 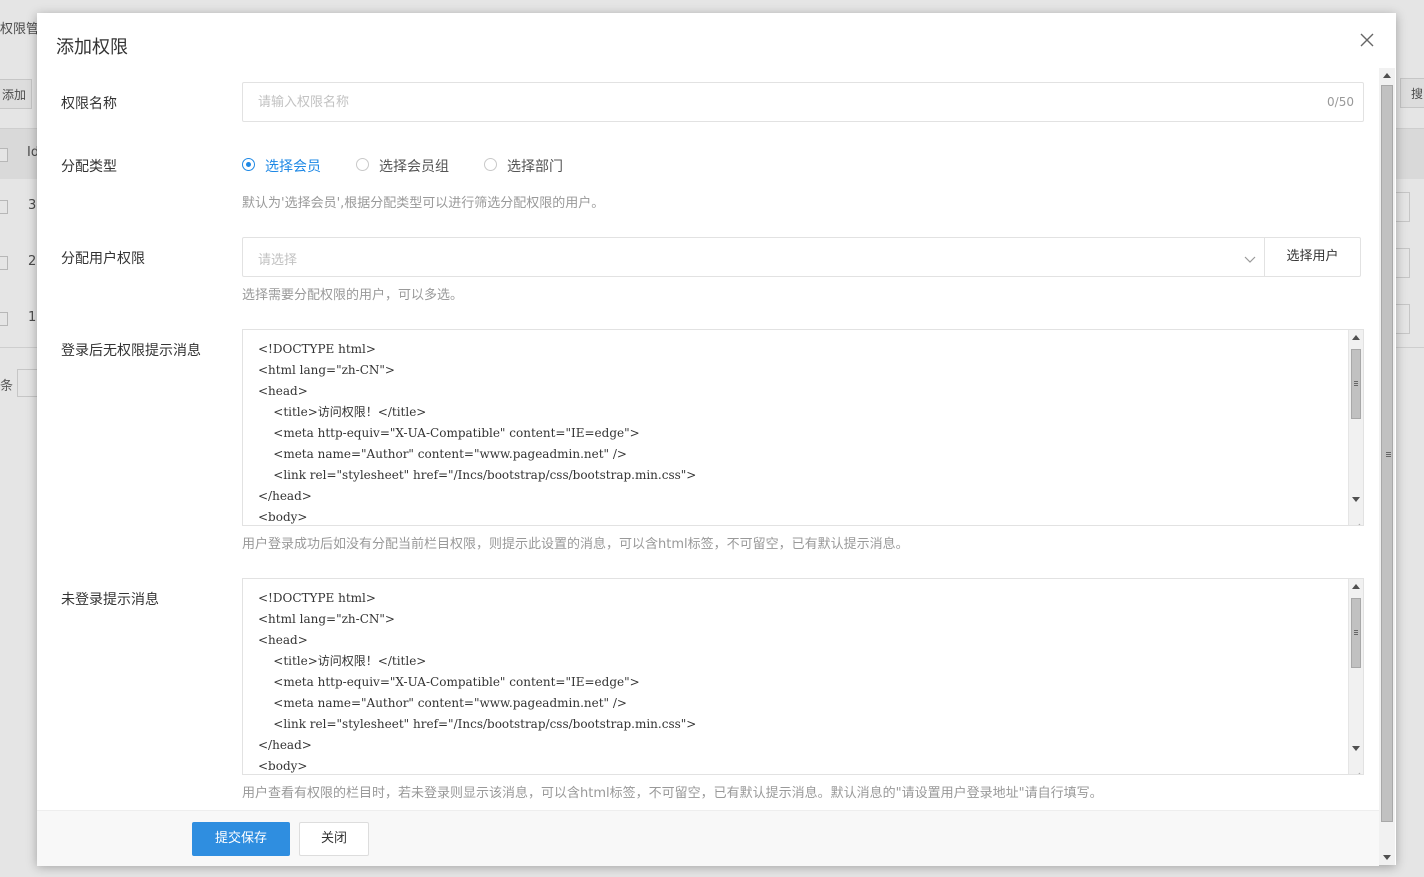 I want to click on not-logged-in-message-label: 未登录提示消息, so click(x=110, y=600).